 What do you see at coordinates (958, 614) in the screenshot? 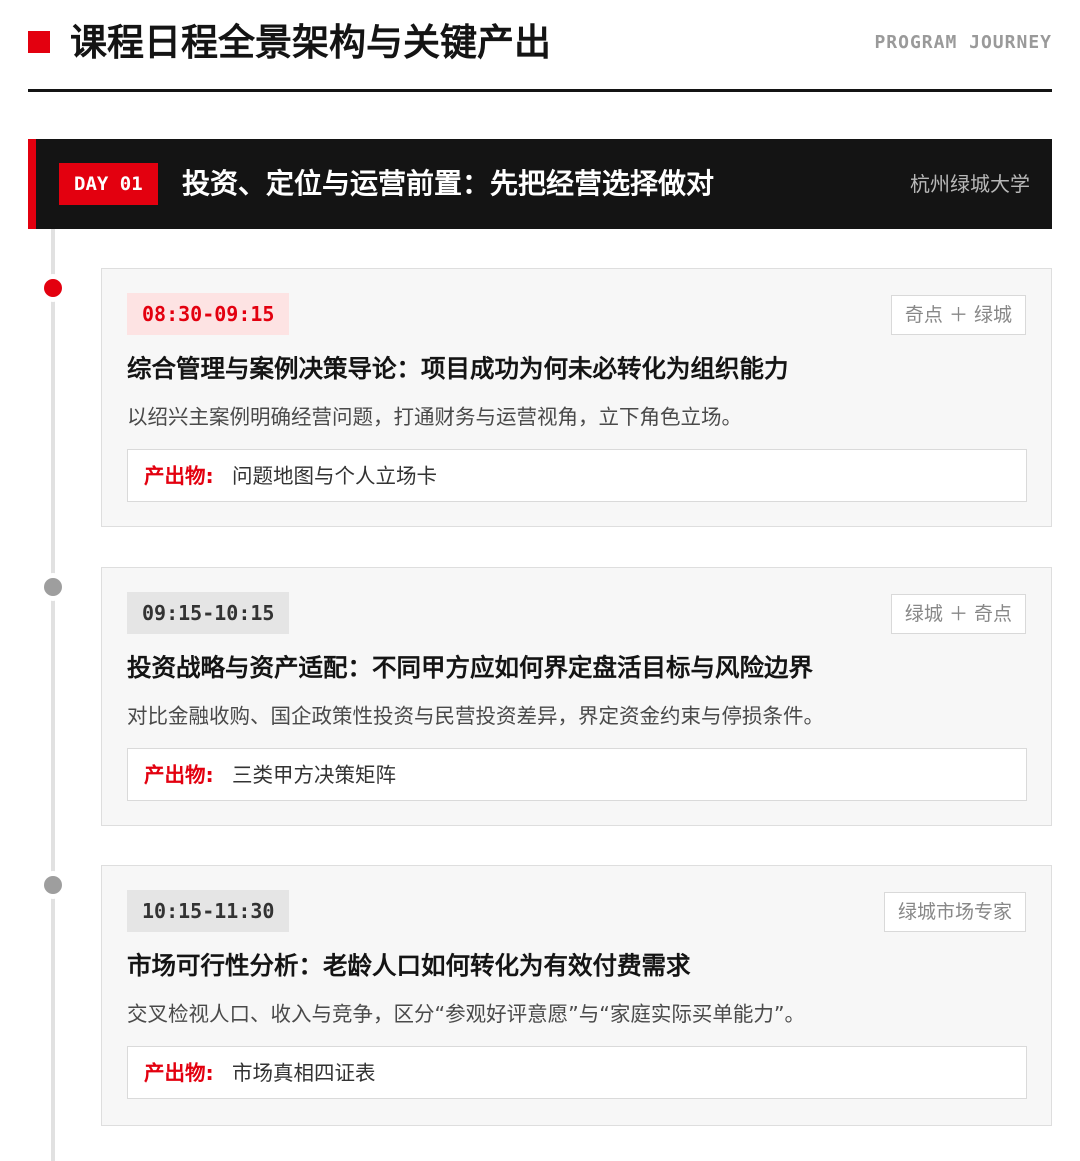
I see `session-speaker-tag: 绿城 ＋ 奇点` at bounding box center [958, 614].